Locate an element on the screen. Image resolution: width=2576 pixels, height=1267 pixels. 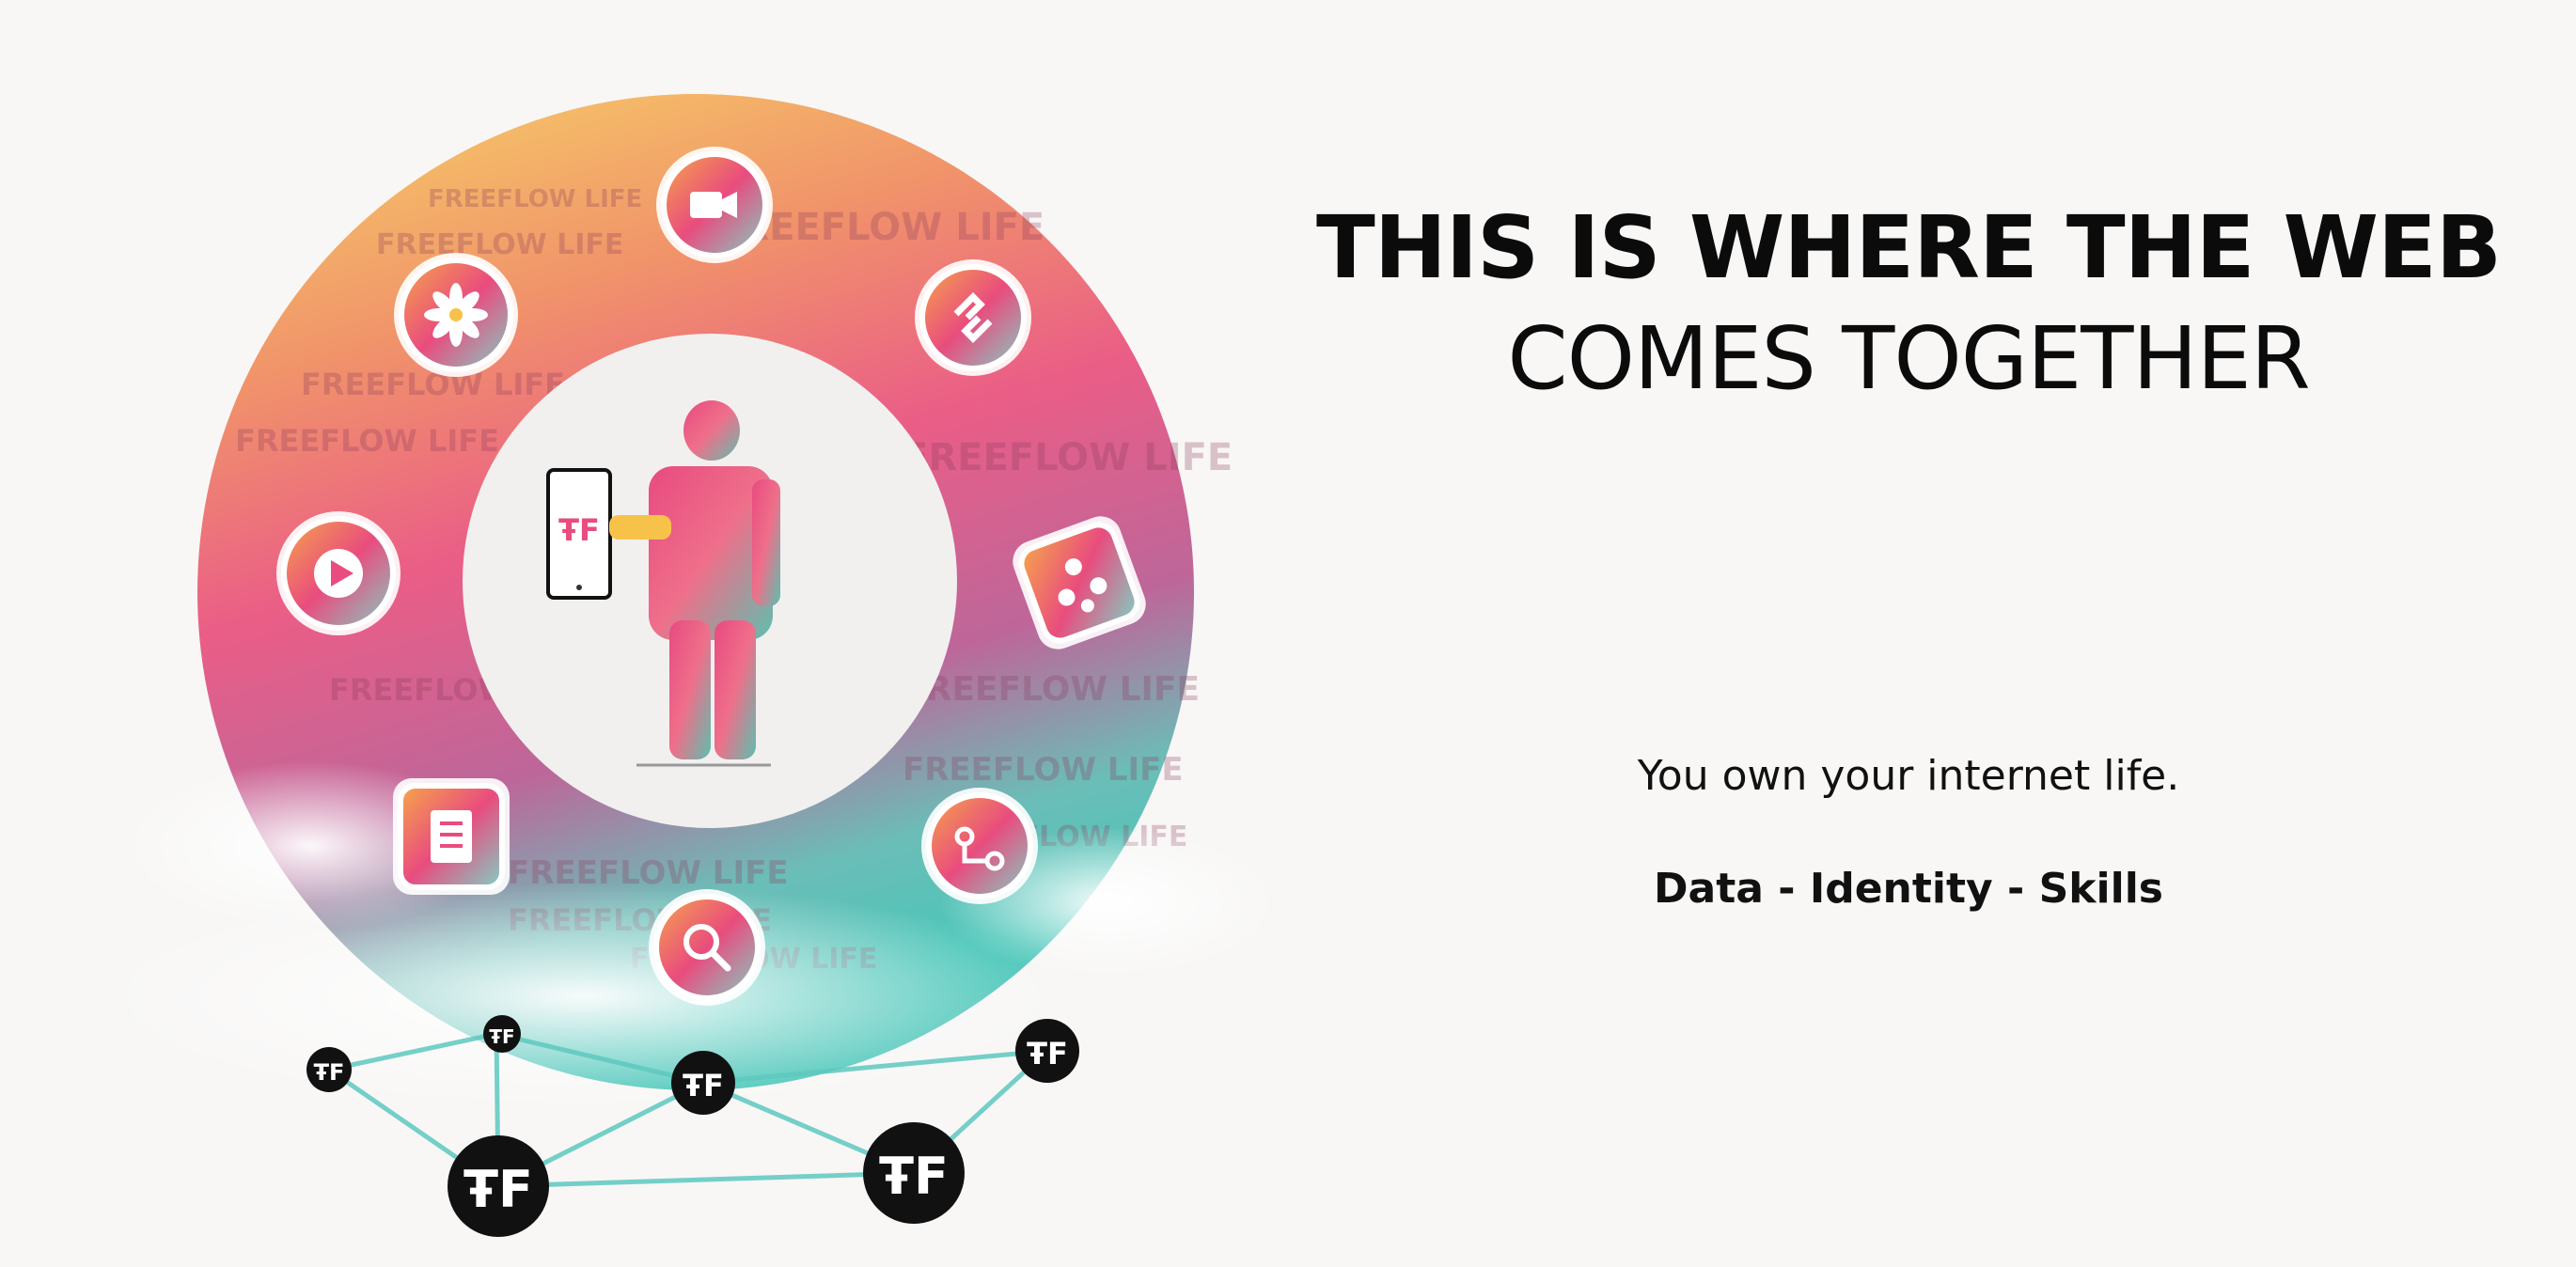
hero-tagline: You own your internet life. is located at coordinates (1909, 776).